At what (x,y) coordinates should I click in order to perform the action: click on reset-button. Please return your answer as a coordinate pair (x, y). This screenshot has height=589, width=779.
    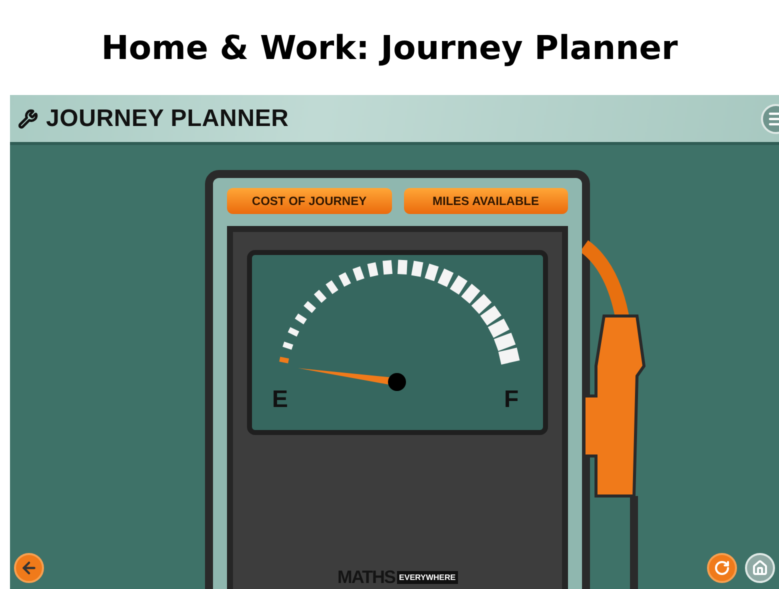
    Looking at the image, I should click on (722, 568).